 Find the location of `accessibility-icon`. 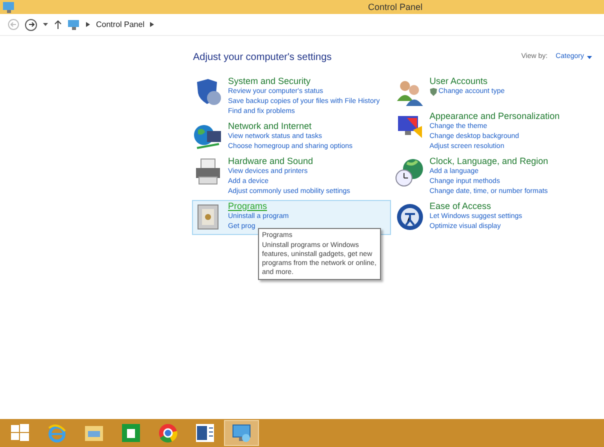

accessibility-icon is located at coordinates (409, 217).